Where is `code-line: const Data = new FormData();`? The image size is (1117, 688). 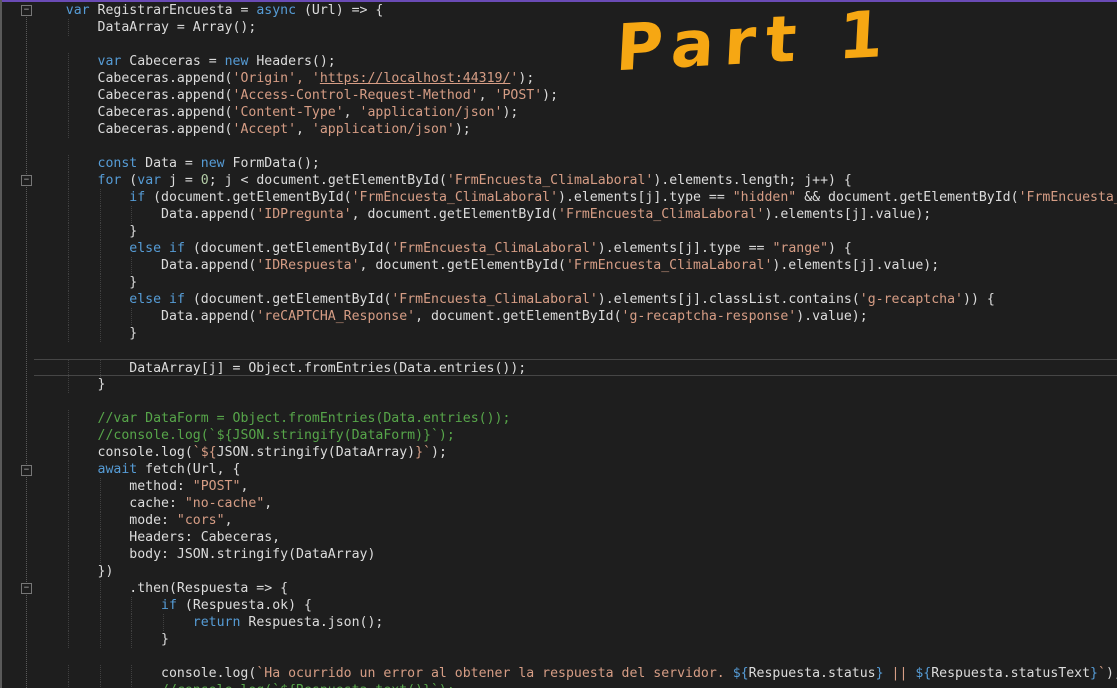 code-line: const Data = new FormData(); is located at coordinates (575, 163).